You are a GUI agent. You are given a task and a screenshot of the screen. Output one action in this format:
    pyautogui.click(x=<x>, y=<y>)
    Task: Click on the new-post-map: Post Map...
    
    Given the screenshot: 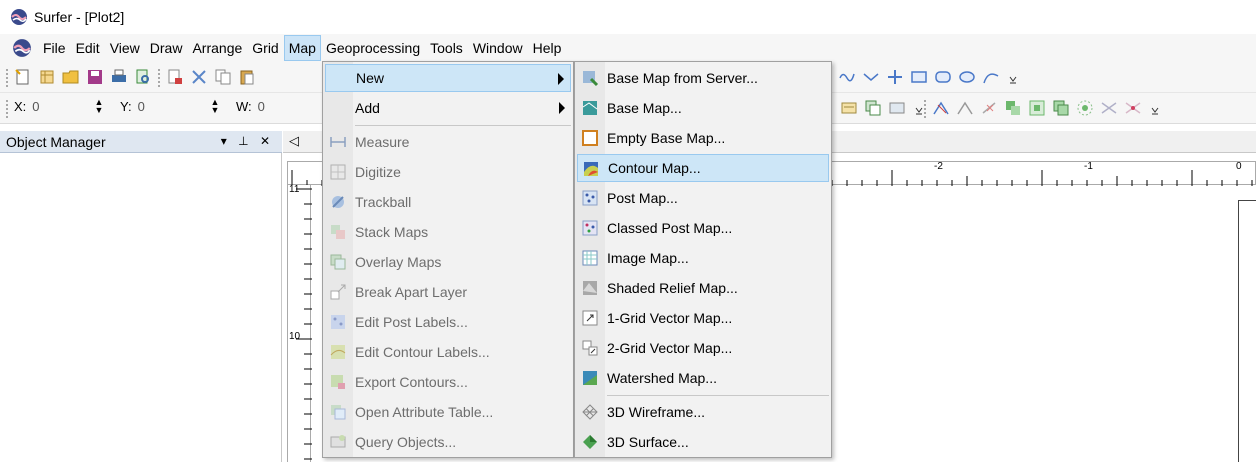 What is the action you would take?
    pyautogui.click(x=703, y=198)
    